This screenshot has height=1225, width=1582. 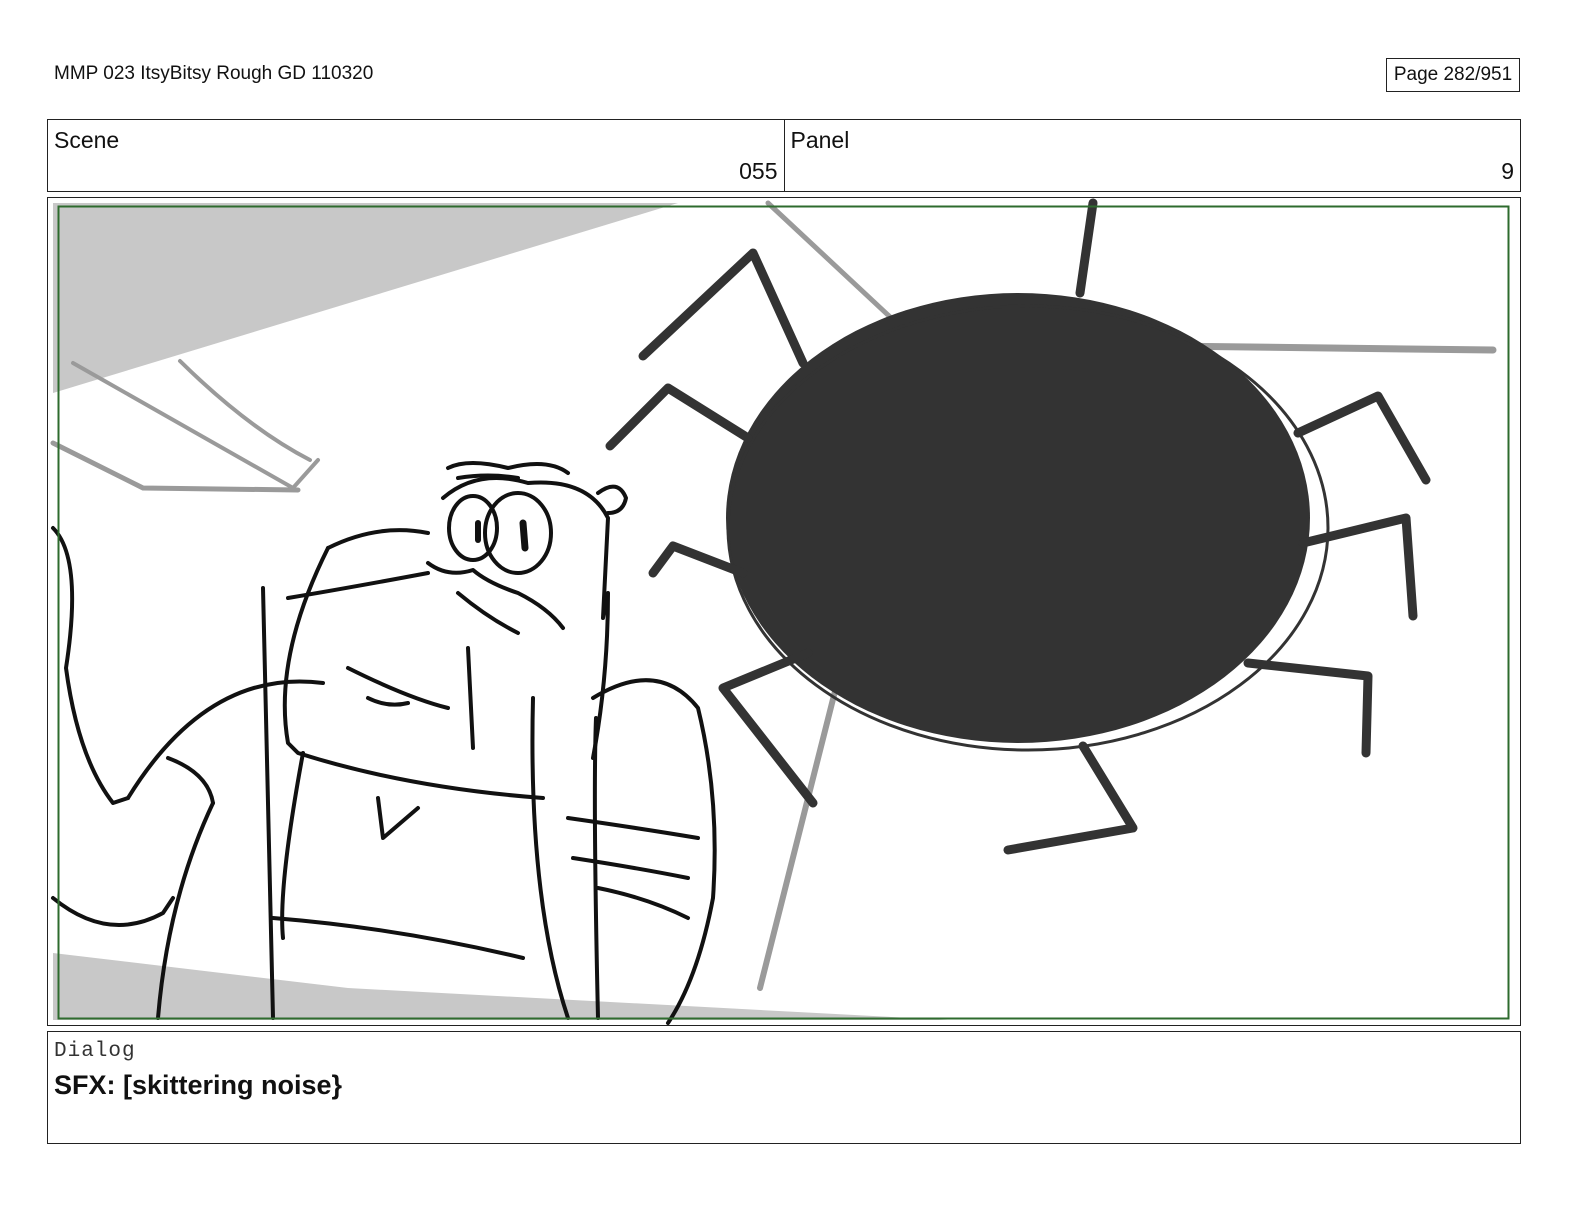 I want to click on page-number: Page 282/951, so click(x=1453, y=75).